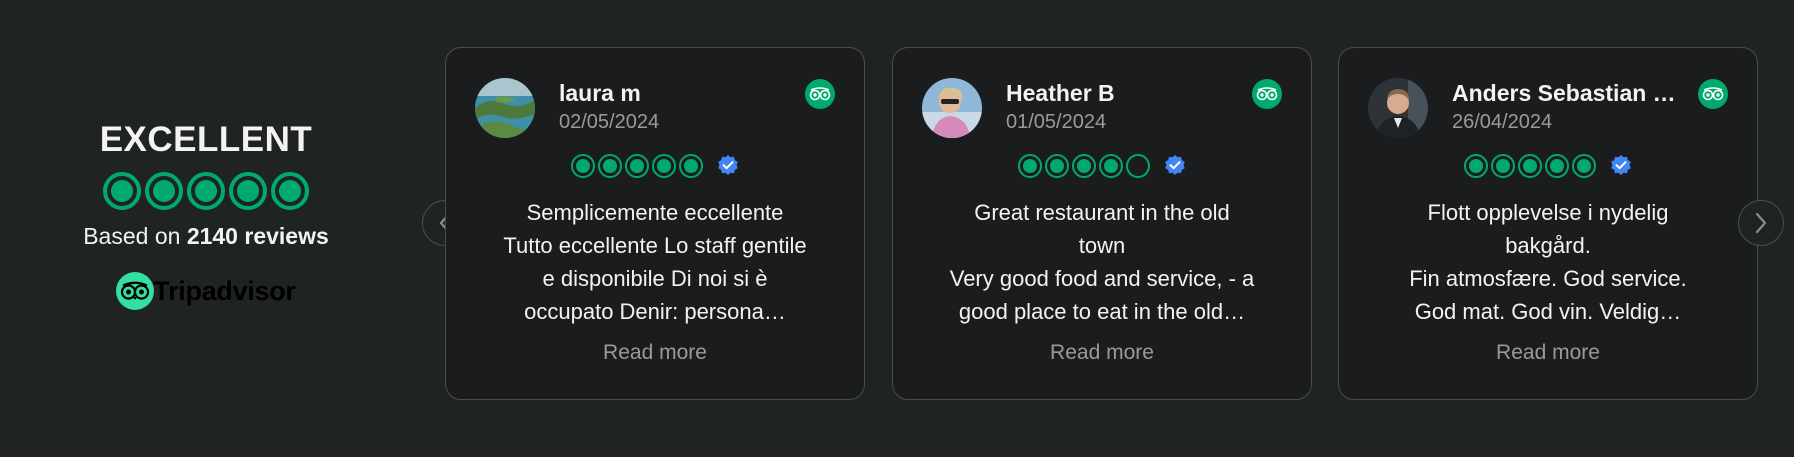  Describe the element at coordinates (1548, 212) in the screenshot. I see `review-line: Flott opplevelse i nydelig` at that location.